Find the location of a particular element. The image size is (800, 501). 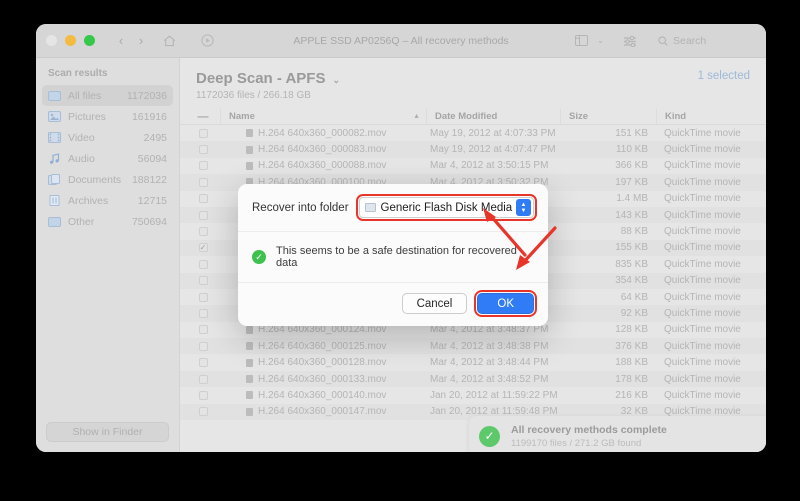

row-checkbox: ✓ is located at coordinates (203, 248).